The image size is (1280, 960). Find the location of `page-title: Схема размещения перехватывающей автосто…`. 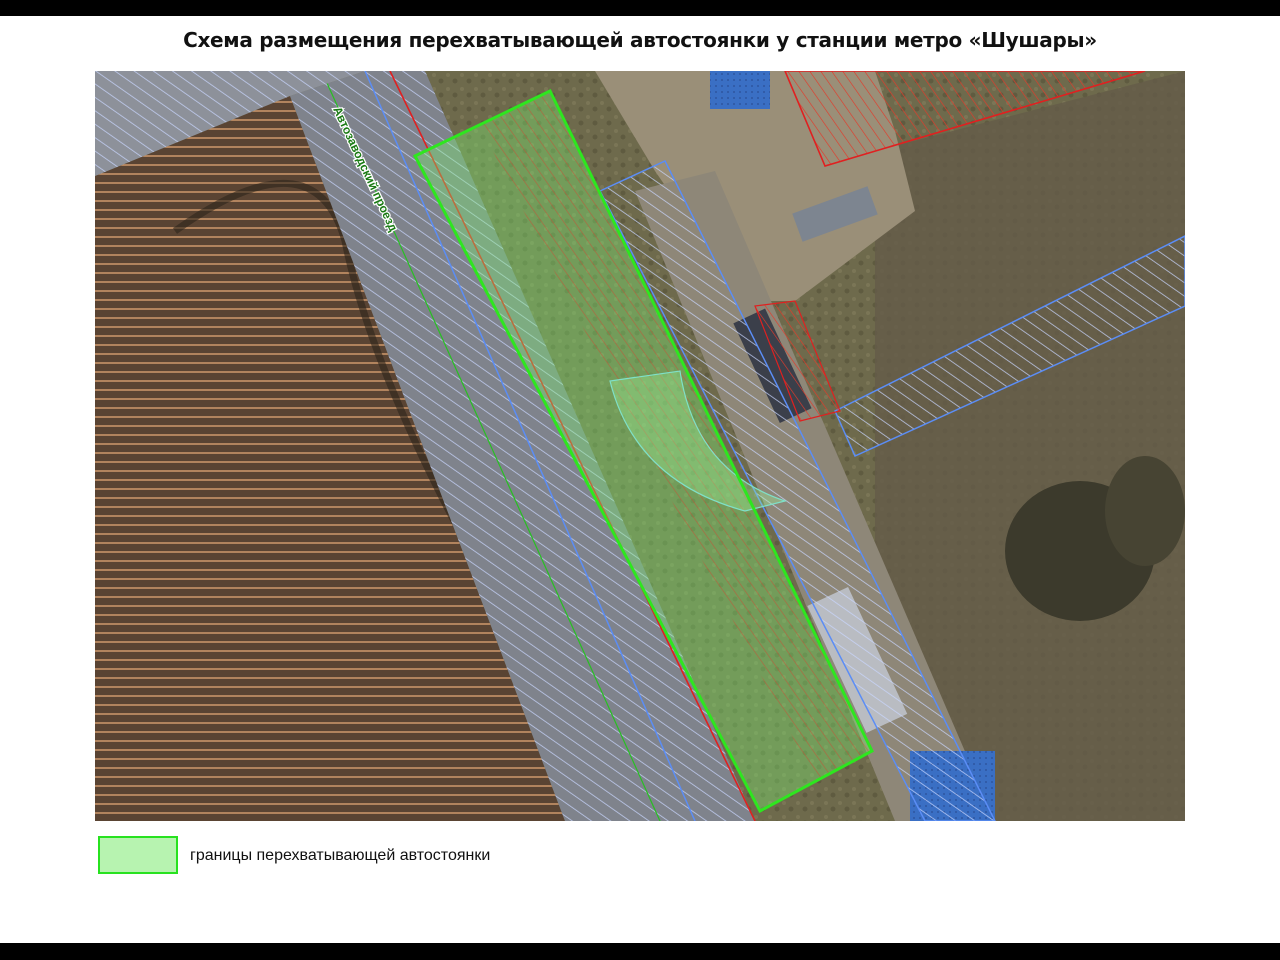

page-title: Схема размещения перехватывающей автосто… is located at coordinates (640, 40).